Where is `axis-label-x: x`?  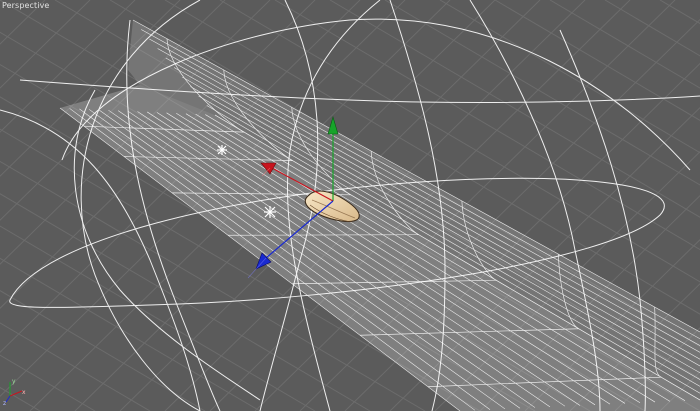
axis-label-x: x is located at coordinates (24, 392).